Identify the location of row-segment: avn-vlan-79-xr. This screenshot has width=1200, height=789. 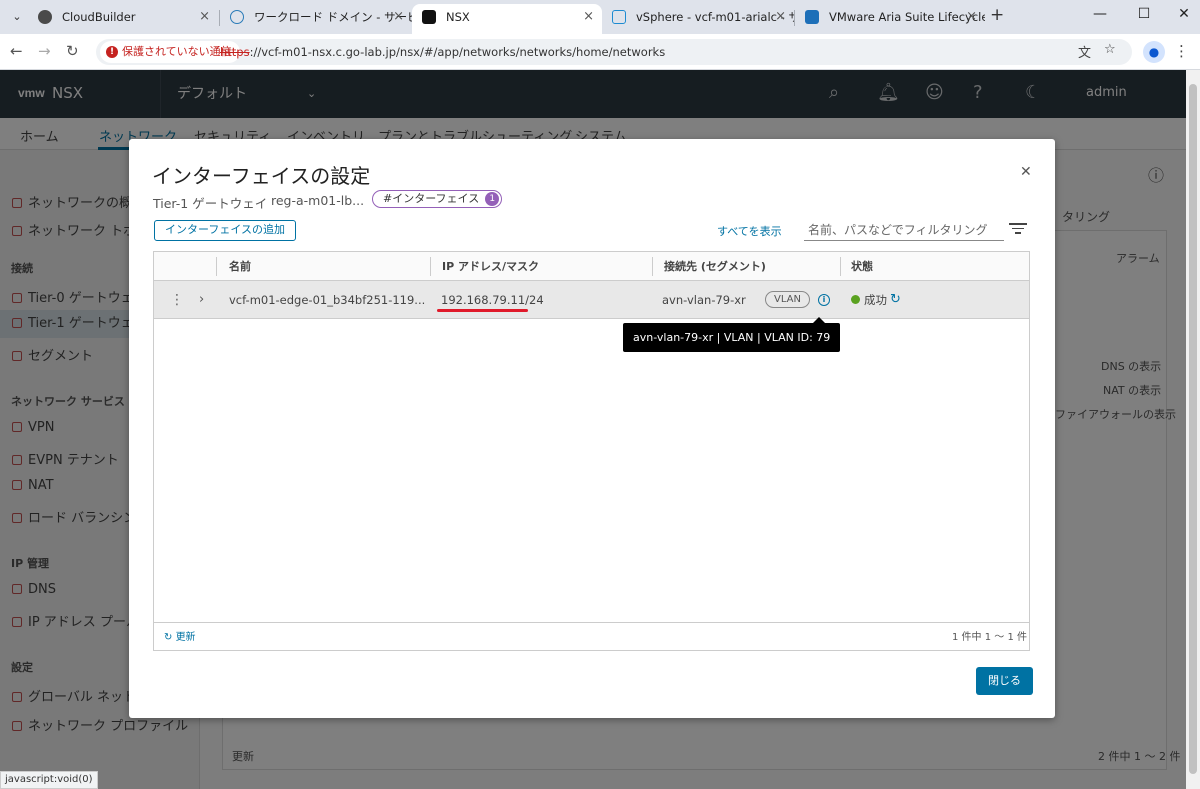
(704, 300).